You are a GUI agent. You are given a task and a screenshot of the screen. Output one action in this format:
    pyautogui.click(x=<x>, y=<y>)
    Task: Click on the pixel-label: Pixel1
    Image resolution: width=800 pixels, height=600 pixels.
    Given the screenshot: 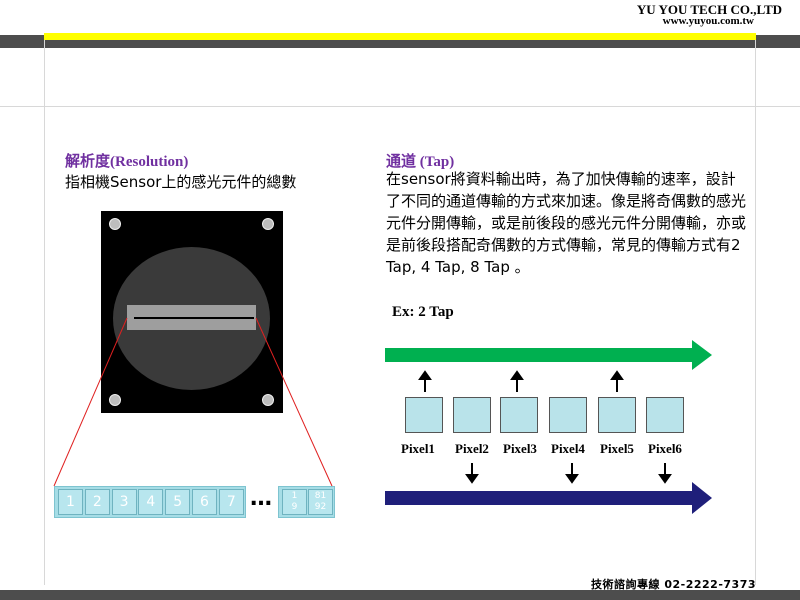 What is the action you would take?
    pyautogui.click(x=418, y=448)
    